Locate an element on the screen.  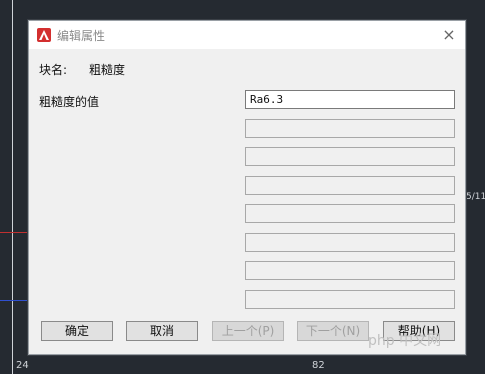
autocad-logo-icon is located at coordinates (44, 35).